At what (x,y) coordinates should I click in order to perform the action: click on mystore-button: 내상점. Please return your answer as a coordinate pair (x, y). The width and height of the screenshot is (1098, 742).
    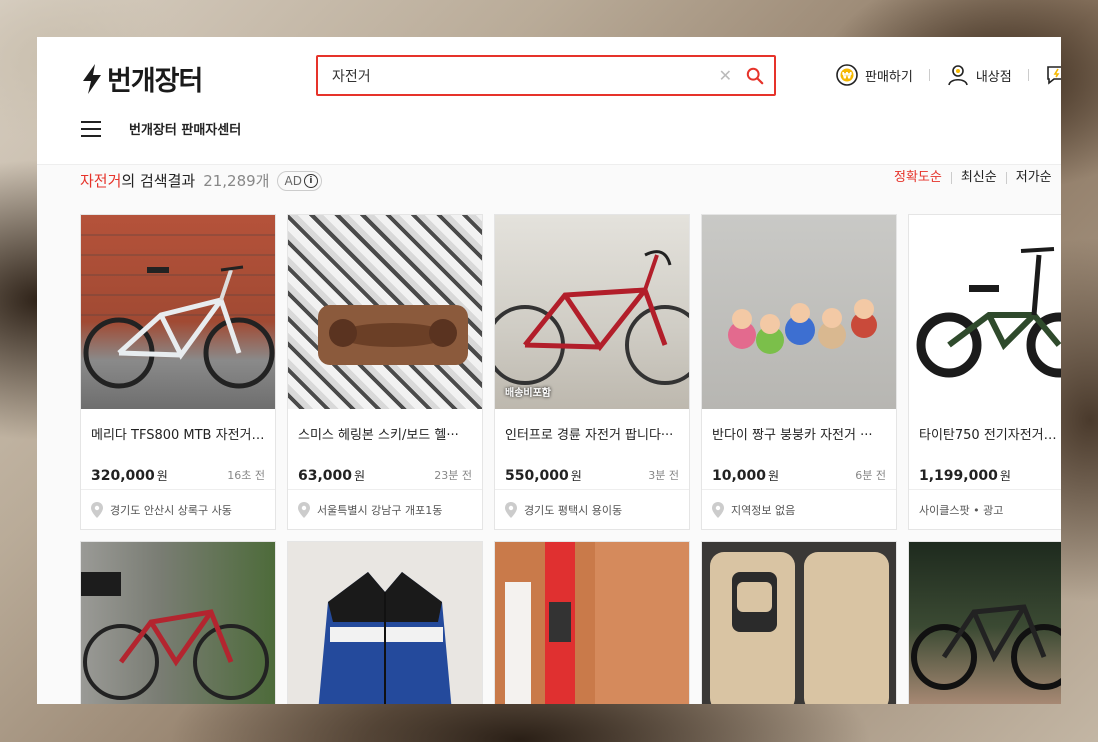
    Looking at the image, I should click on (979, 75).